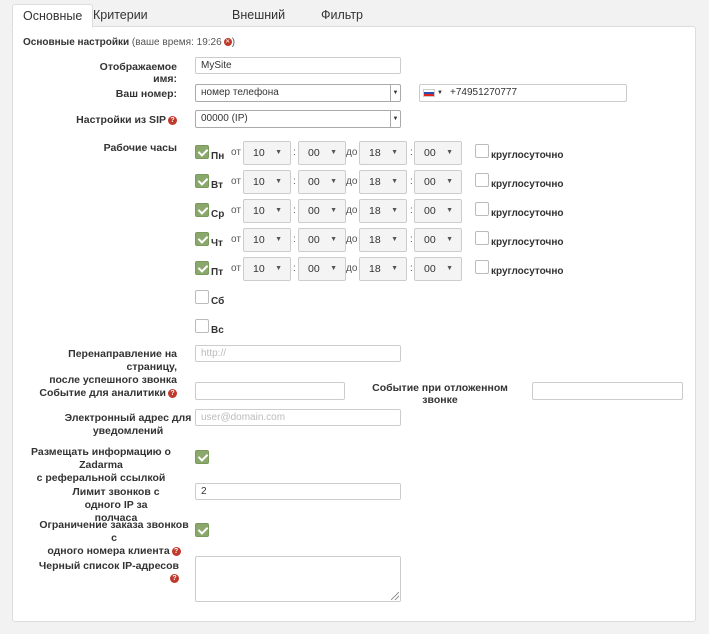 Image resolution: width=709 pixels, height=634 pixels. I want to click on phone-number-input: ▼ +74951270777, so click(523, 93).